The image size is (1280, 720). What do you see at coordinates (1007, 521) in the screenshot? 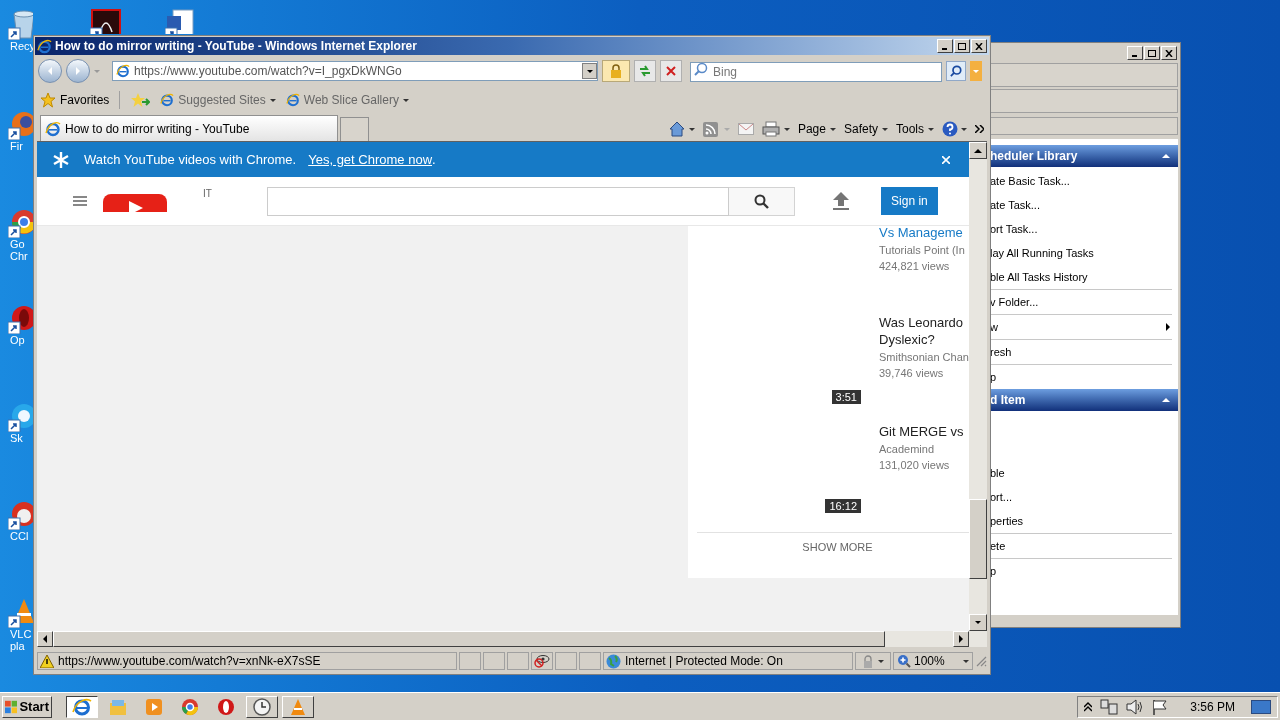
I see `action-item: perties` at bounding box center [1007, 521].